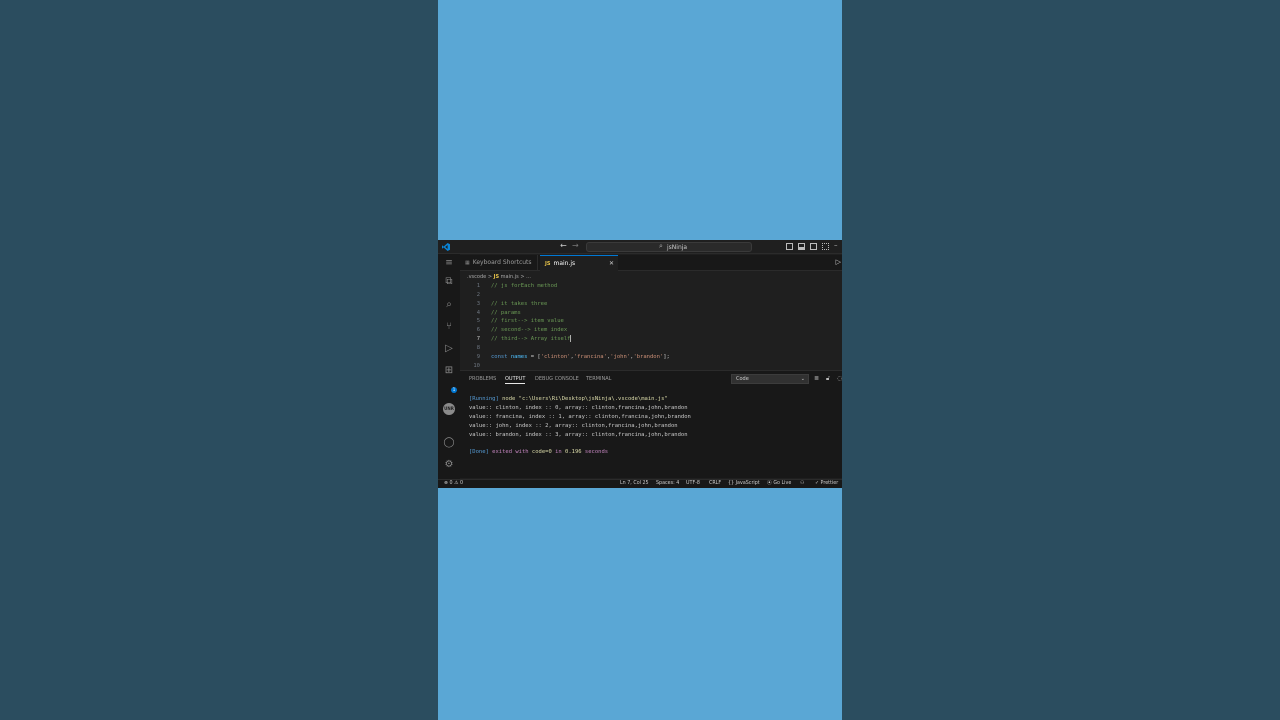 The width and height of the screenshot is (1280, 720). What do you see at coordinates (519, 357) in the screenshot?
I see `variable-name: names` at bounding box center [519, 357].